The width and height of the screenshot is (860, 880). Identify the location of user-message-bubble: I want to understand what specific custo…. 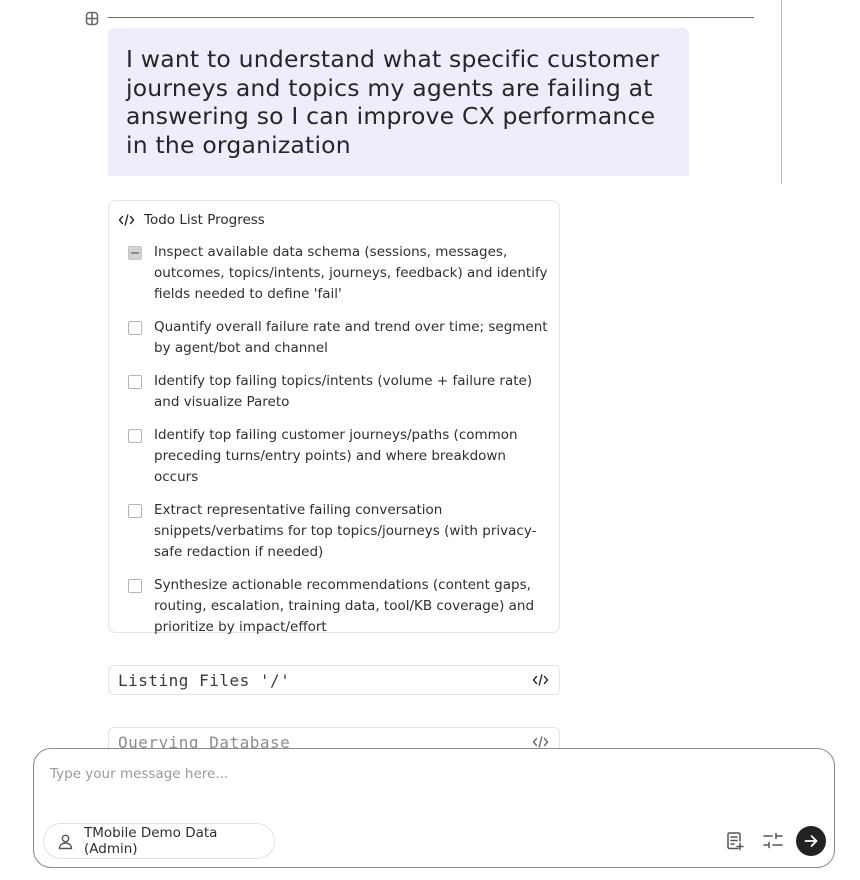
(398, 102).